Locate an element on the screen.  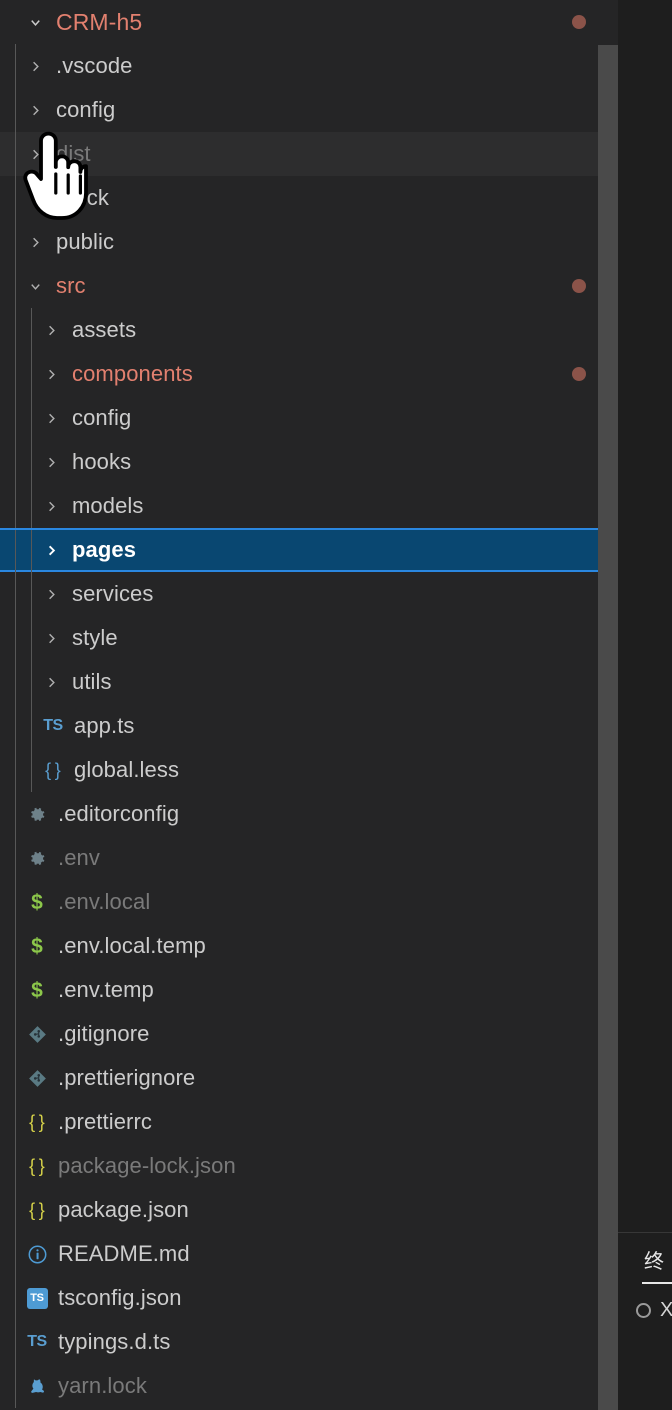
tree-row-env-local-temp: $ .env.local.temp is located at coordinates (309, 946).